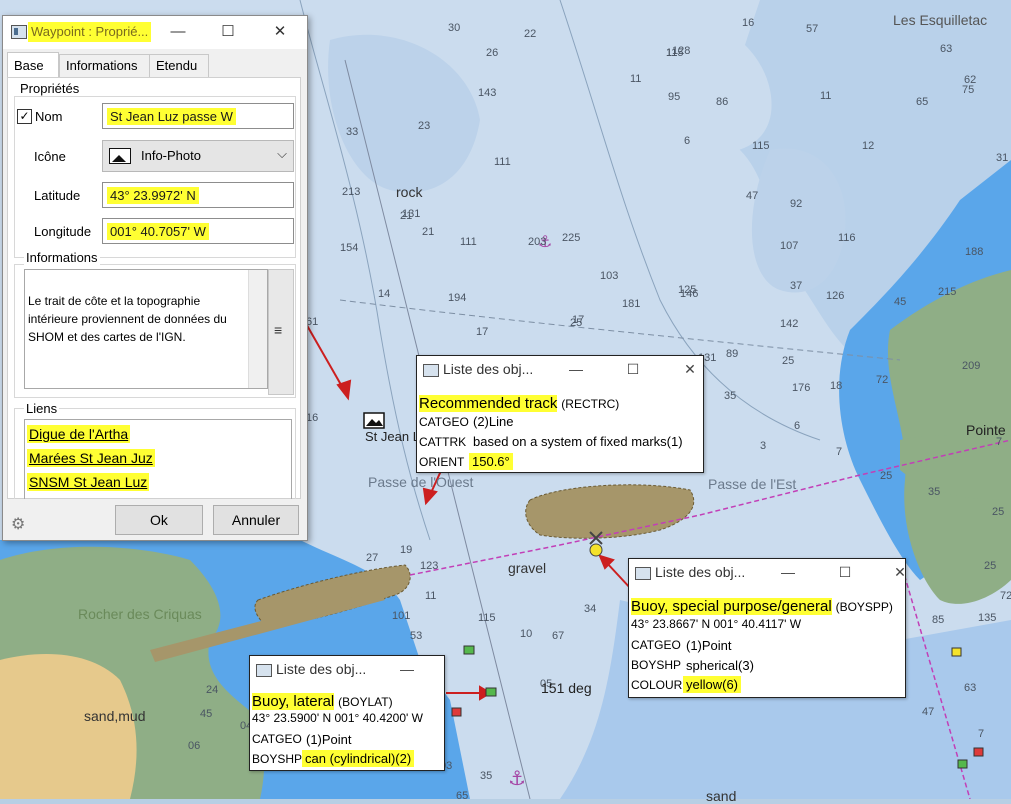 This screenshot has height=804, width=1011. What do you see at coordinates (812, 29) in the screenshot?
I see `depth-sounding: 57` at bounding box center [812, 29].